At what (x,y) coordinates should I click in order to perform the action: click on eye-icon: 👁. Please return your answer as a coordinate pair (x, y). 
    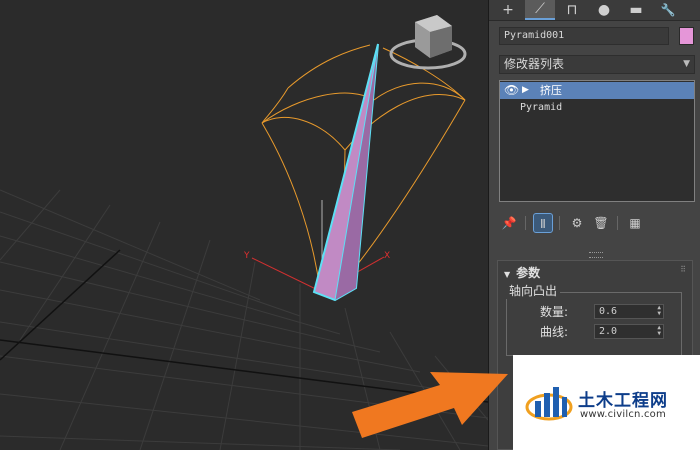
    Looking at the image, I should click on (511, 90).